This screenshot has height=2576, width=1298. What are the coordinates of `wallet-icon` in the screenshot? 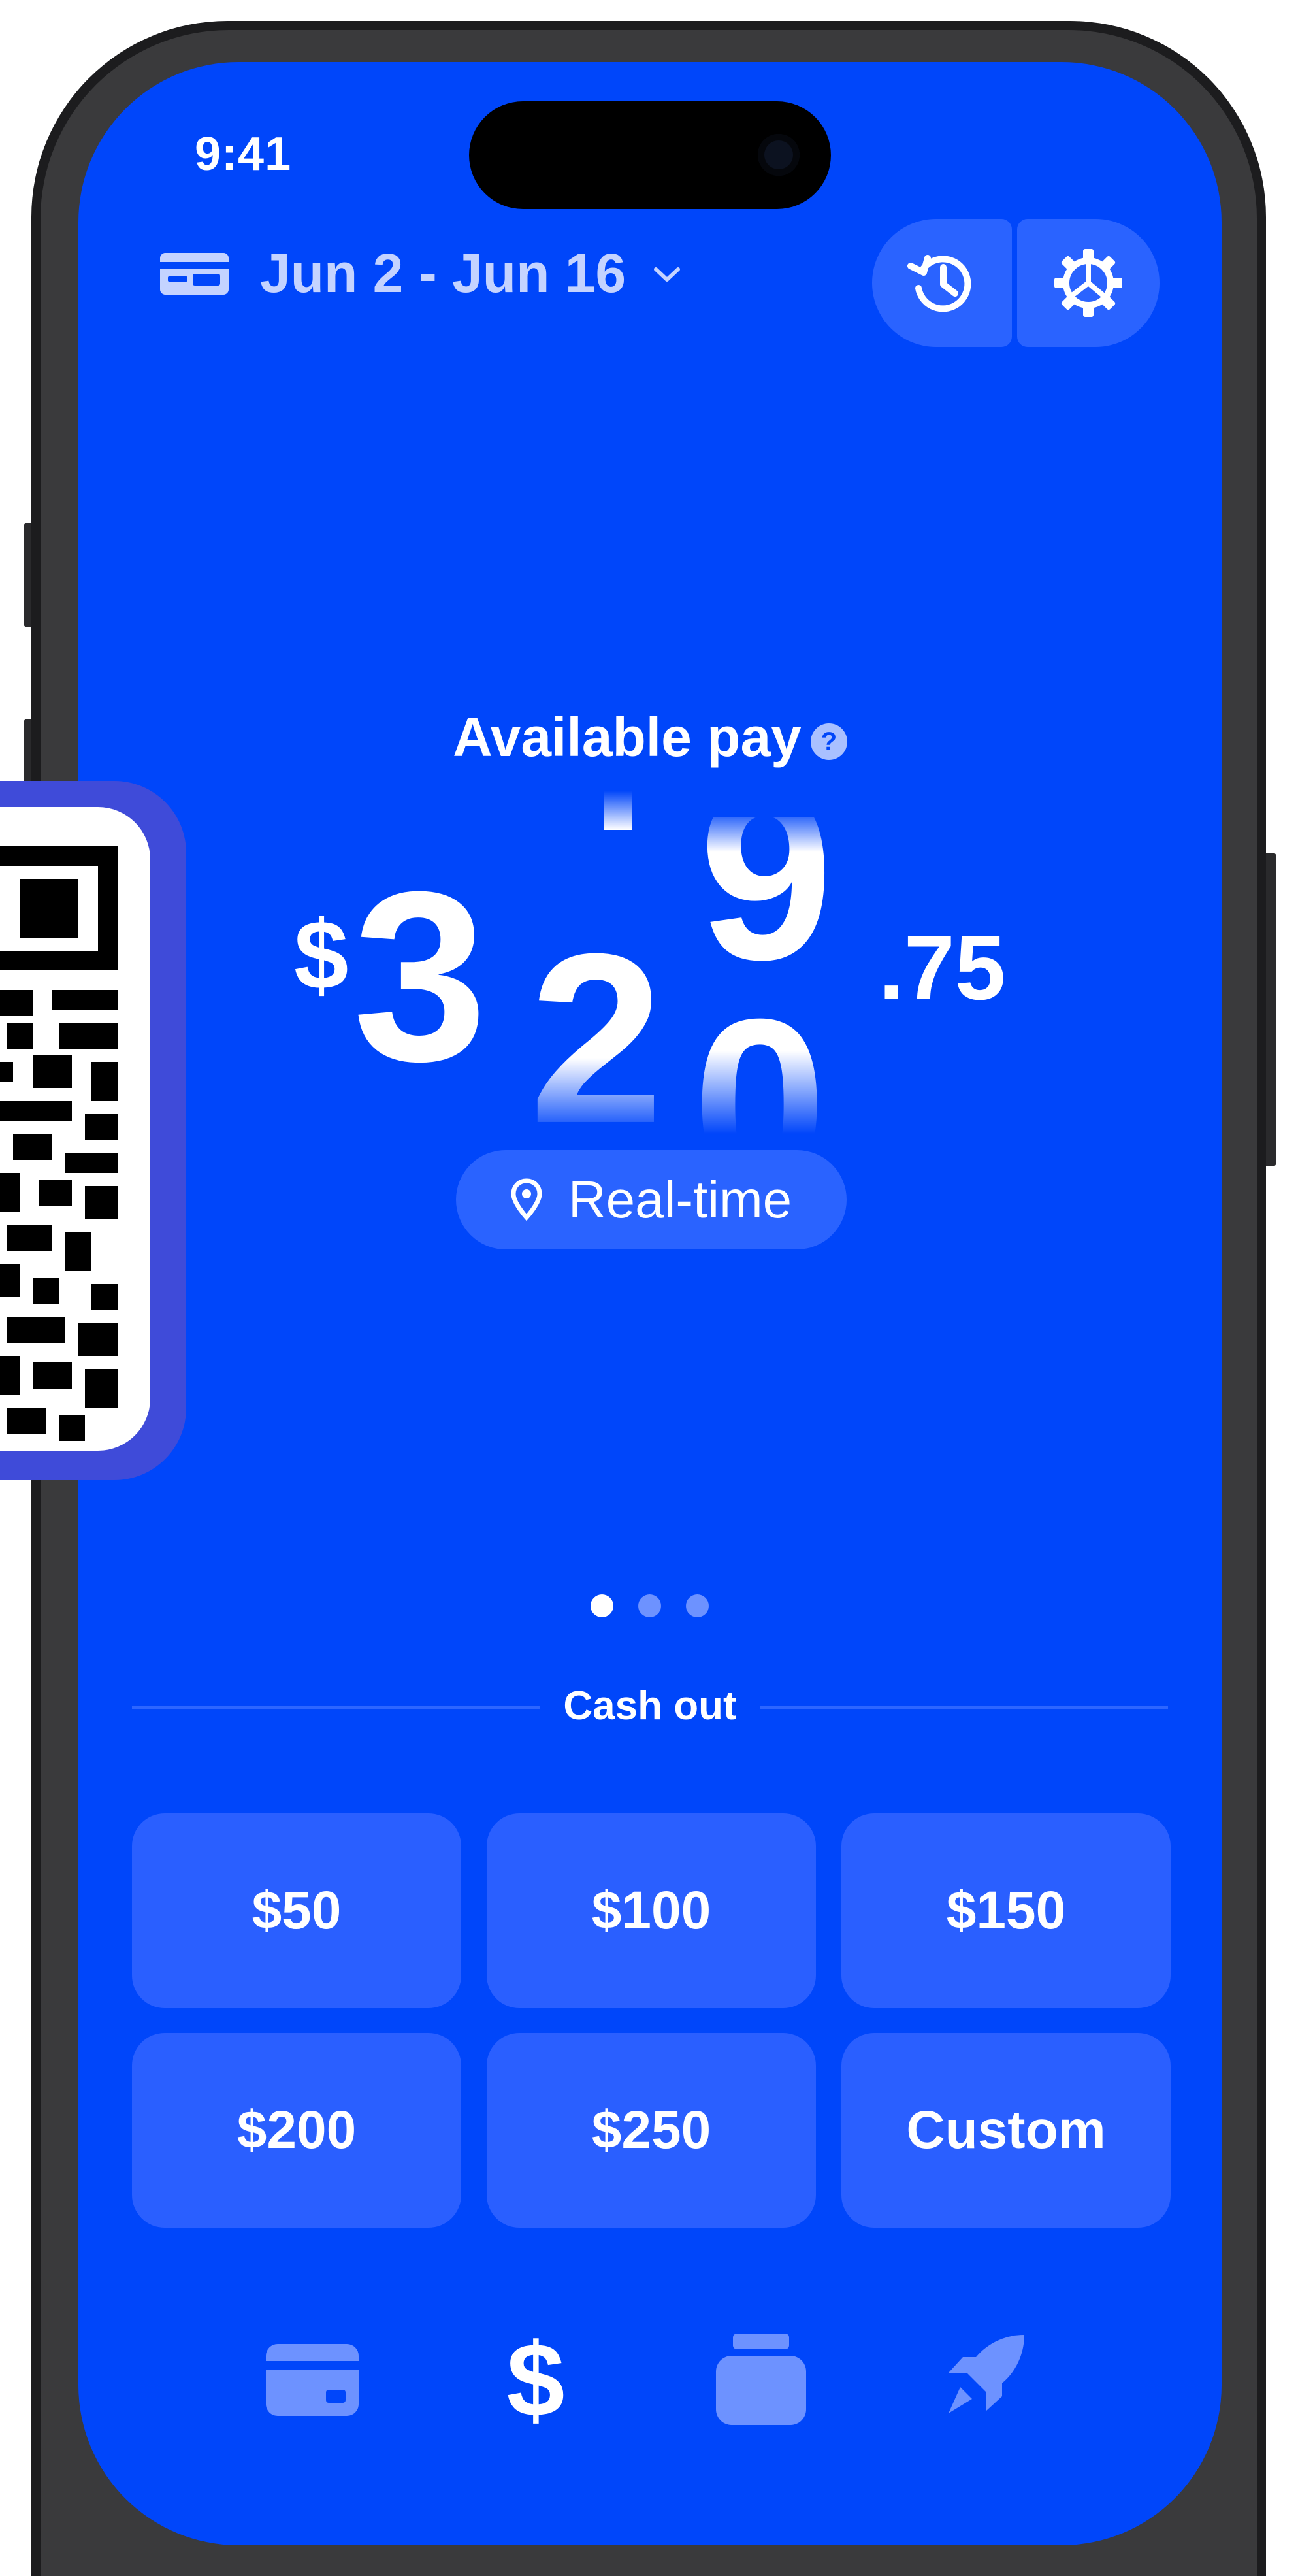 It's located at (312, 2380).